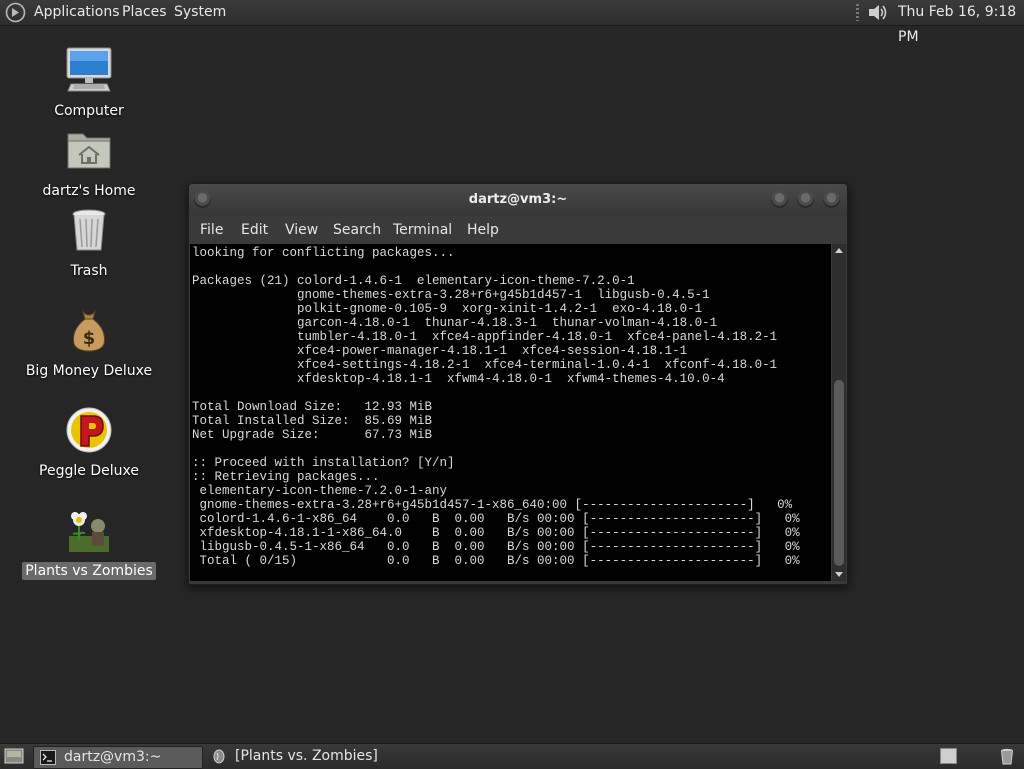 The image size is (1024, 769). What do you see at coordinates (89, 430) in the screenshot?
I see `peggle-icon` at bounding box center [89, 430].